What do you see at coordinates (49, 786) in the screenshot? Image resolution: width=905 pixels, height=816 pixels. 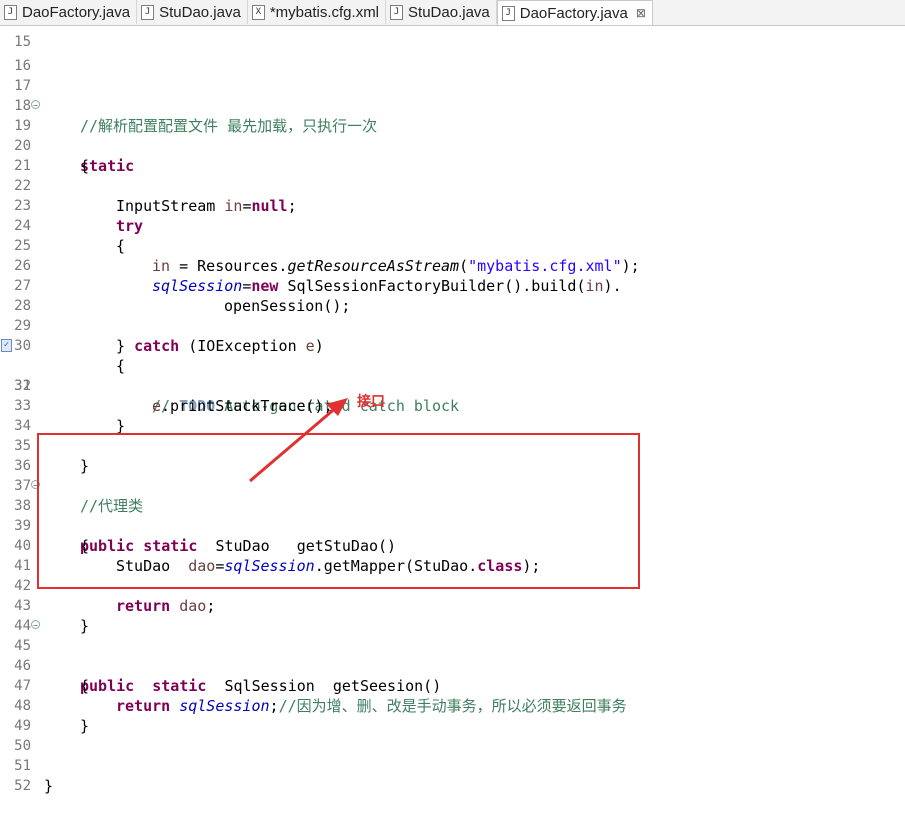 I see `code-text: }` at bounding box center [49, 786].